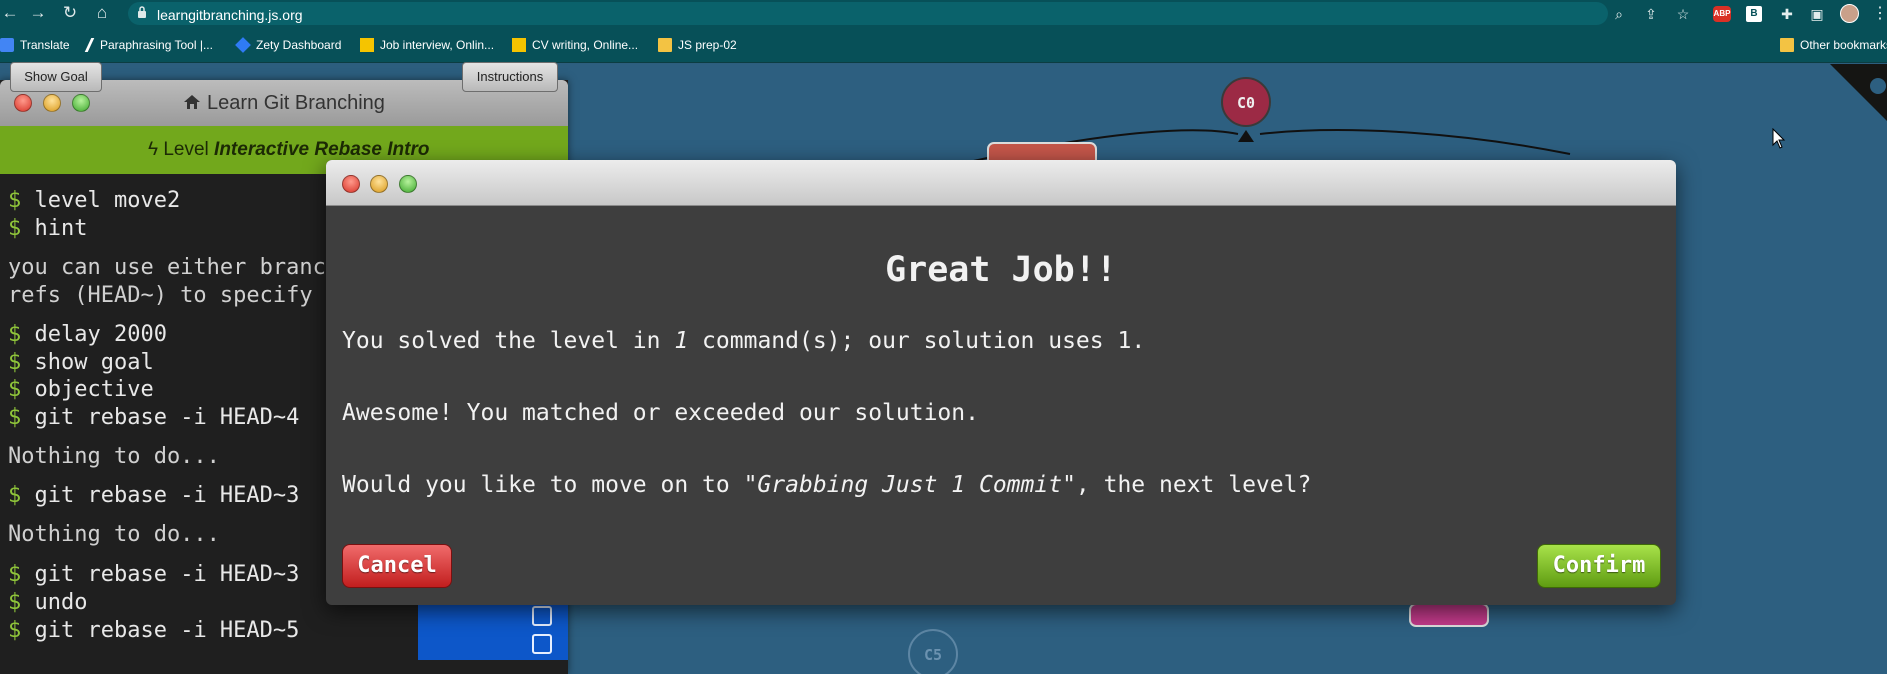  What do you see at coordinates (351, 184) in the screenshot?
I see `close-dialog-button` at bounding box center [351, 184].